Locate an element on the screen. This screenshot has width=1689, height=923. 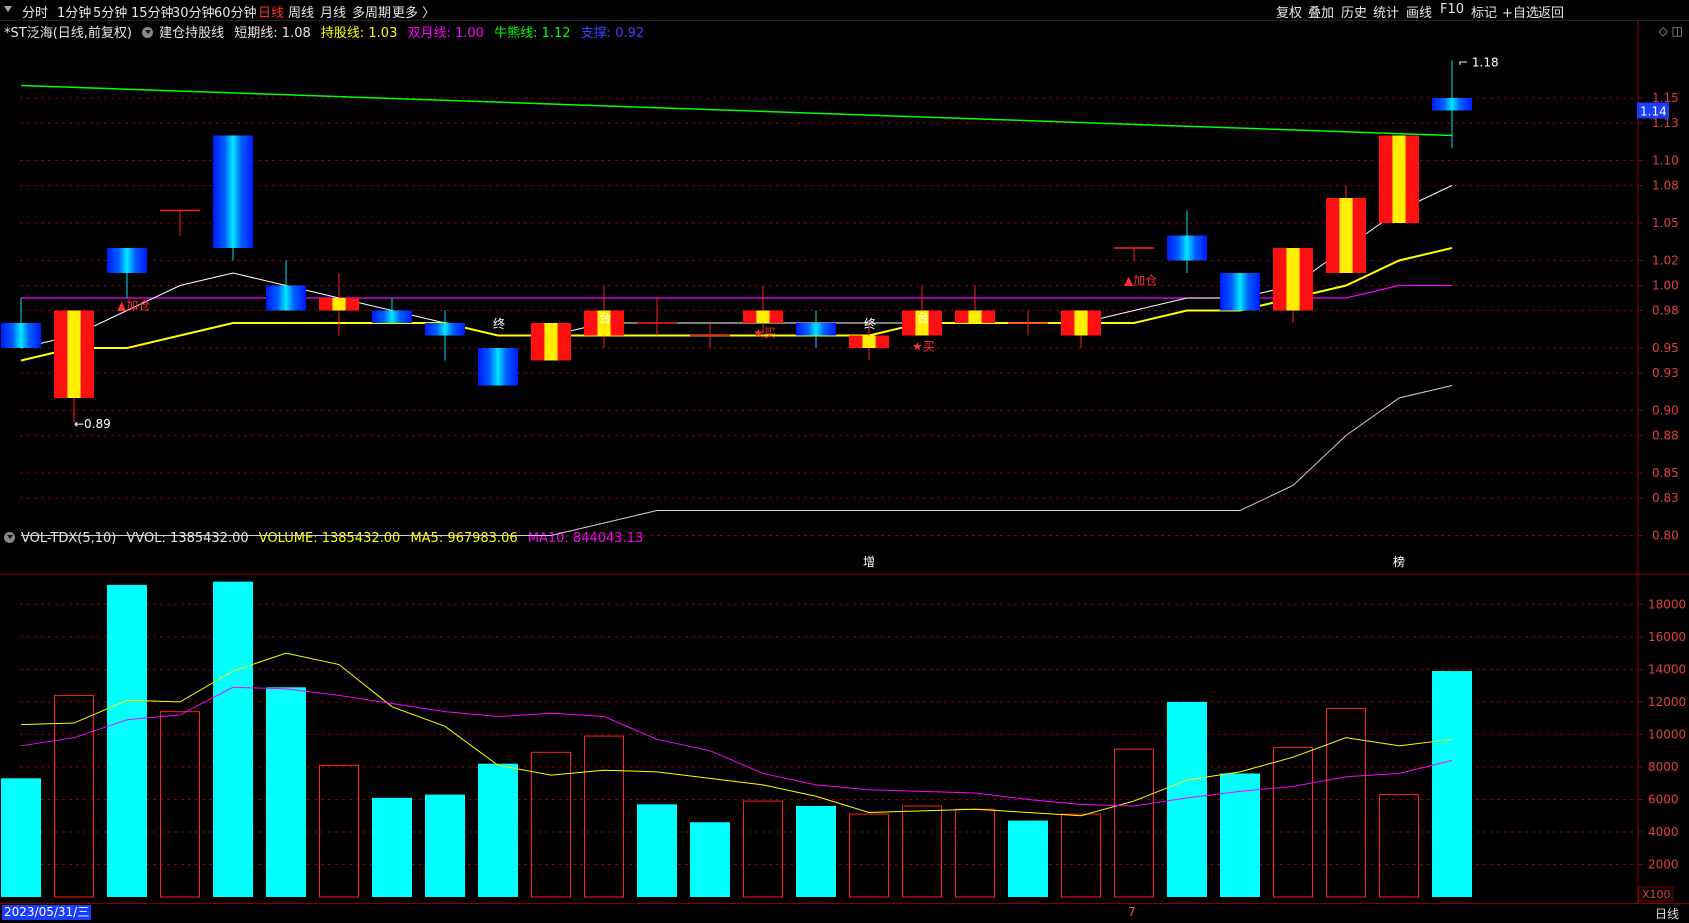
current-price-label: 1.14 is located at coordinates (1653, 112).